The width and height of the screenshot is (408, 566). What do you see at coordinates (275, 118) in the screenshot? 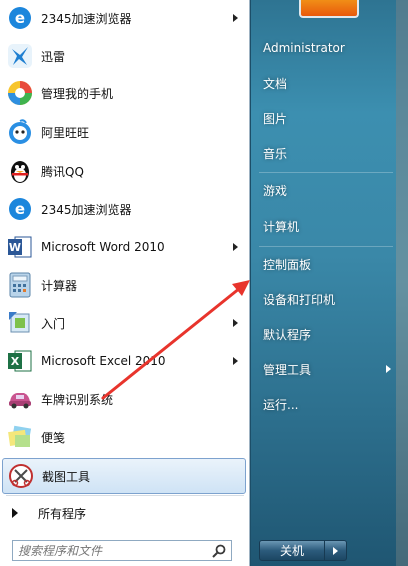
I see `places-label: 图片` at bounding box center [275, 118].